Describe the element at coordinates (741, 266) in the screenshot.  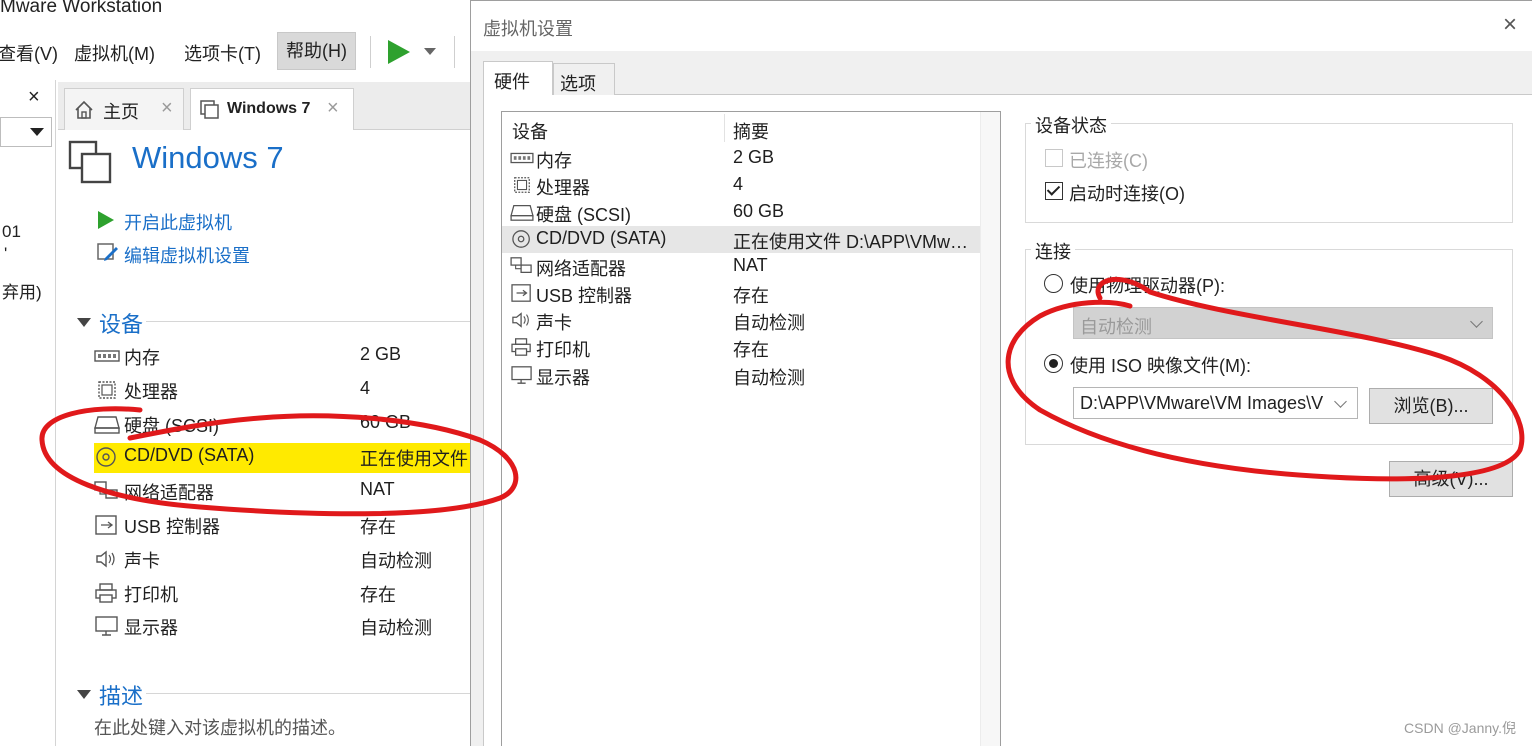
I see `hardware-row: 网络适配器 NAT` at that location.